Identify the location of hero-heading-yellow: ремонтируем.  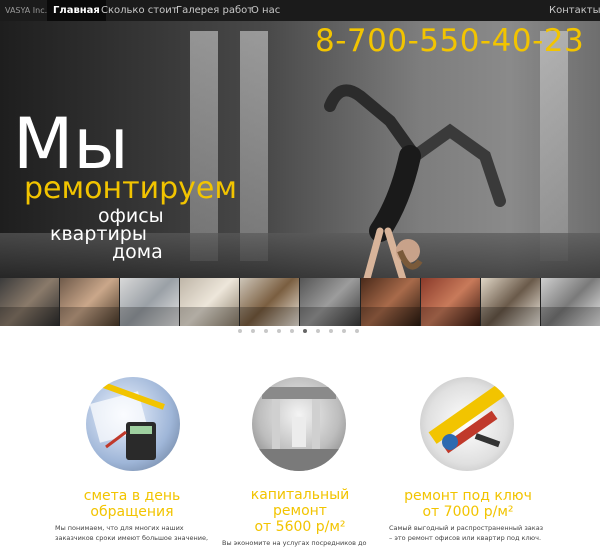
(130, 188).